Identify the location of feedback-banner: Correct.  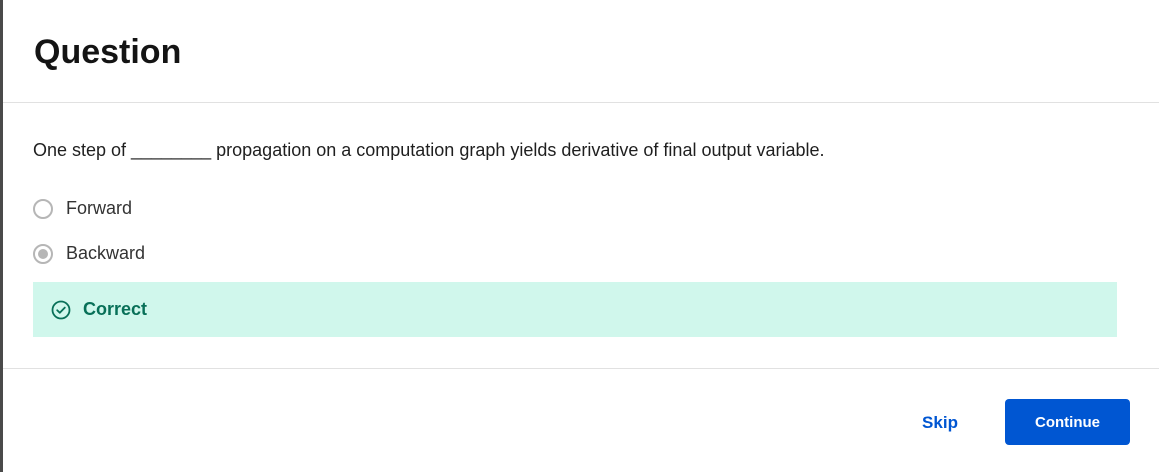
(575, 309).